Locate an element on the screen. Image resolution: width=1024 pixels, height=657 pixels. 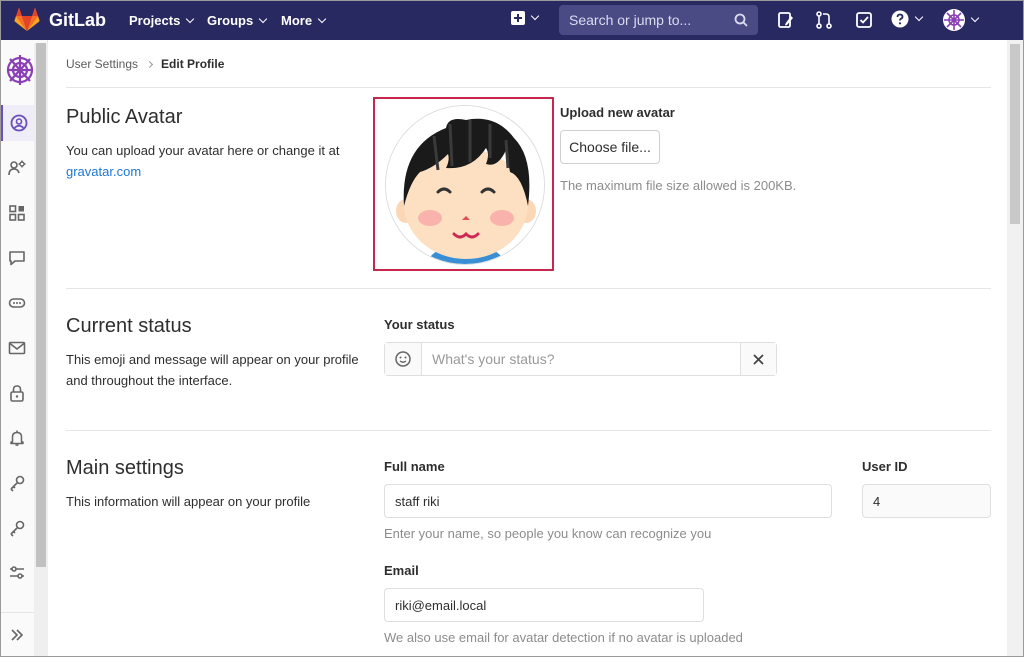
notifications-bell-icon is located at coordinates (17, 438).